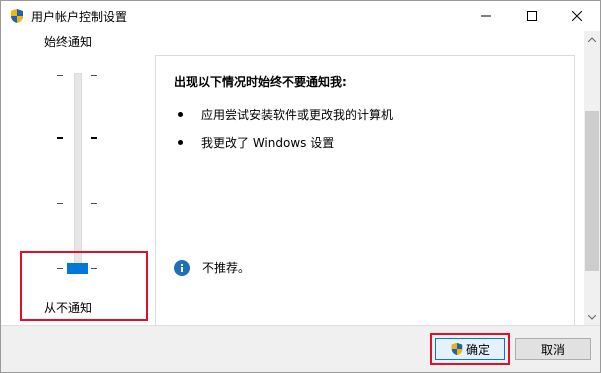 The height and width of the screenshot is (373, 601). I want to click on maximize-button, so click(532, 16).